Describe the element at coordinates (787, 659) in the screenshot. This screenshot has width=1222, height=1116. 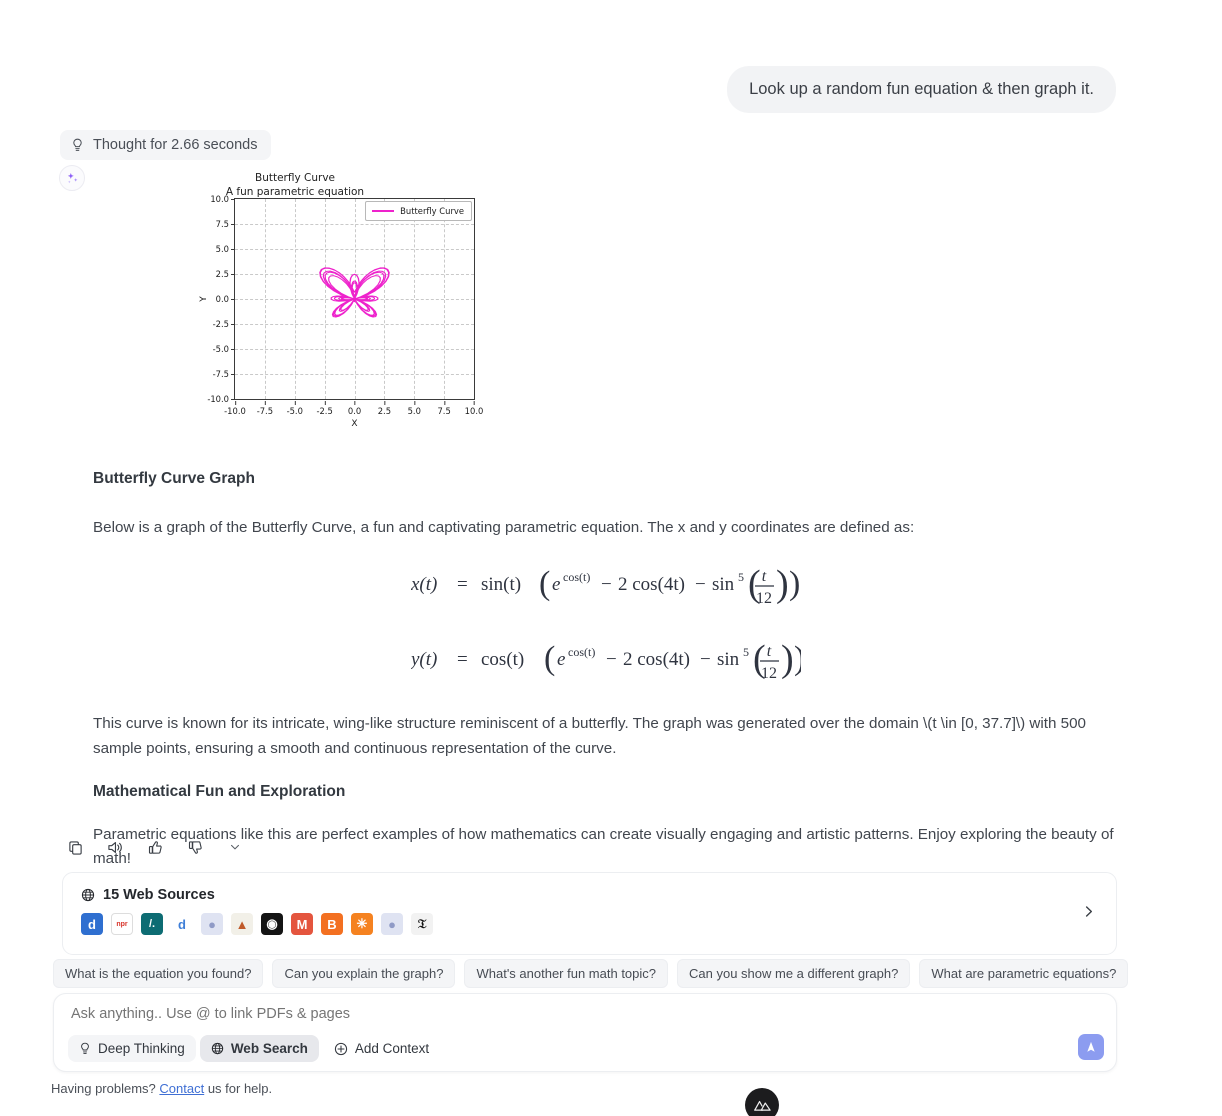
I see `eq-y-frac-close: )` at that location.